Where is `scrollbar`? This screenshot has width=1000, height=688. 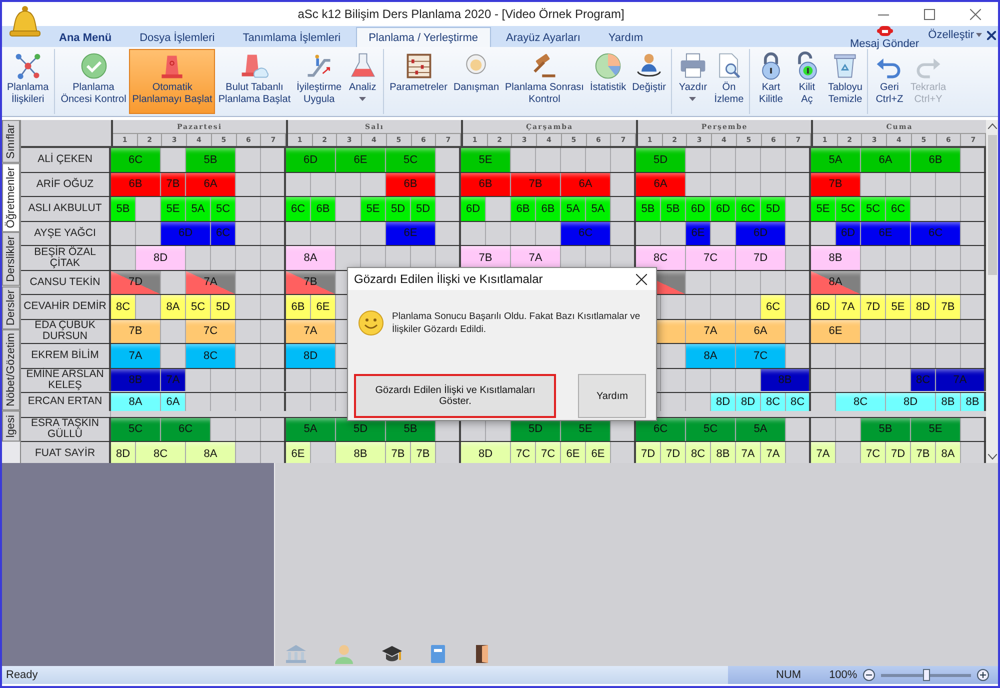
scrollbar is located at coordinates (992, 291).